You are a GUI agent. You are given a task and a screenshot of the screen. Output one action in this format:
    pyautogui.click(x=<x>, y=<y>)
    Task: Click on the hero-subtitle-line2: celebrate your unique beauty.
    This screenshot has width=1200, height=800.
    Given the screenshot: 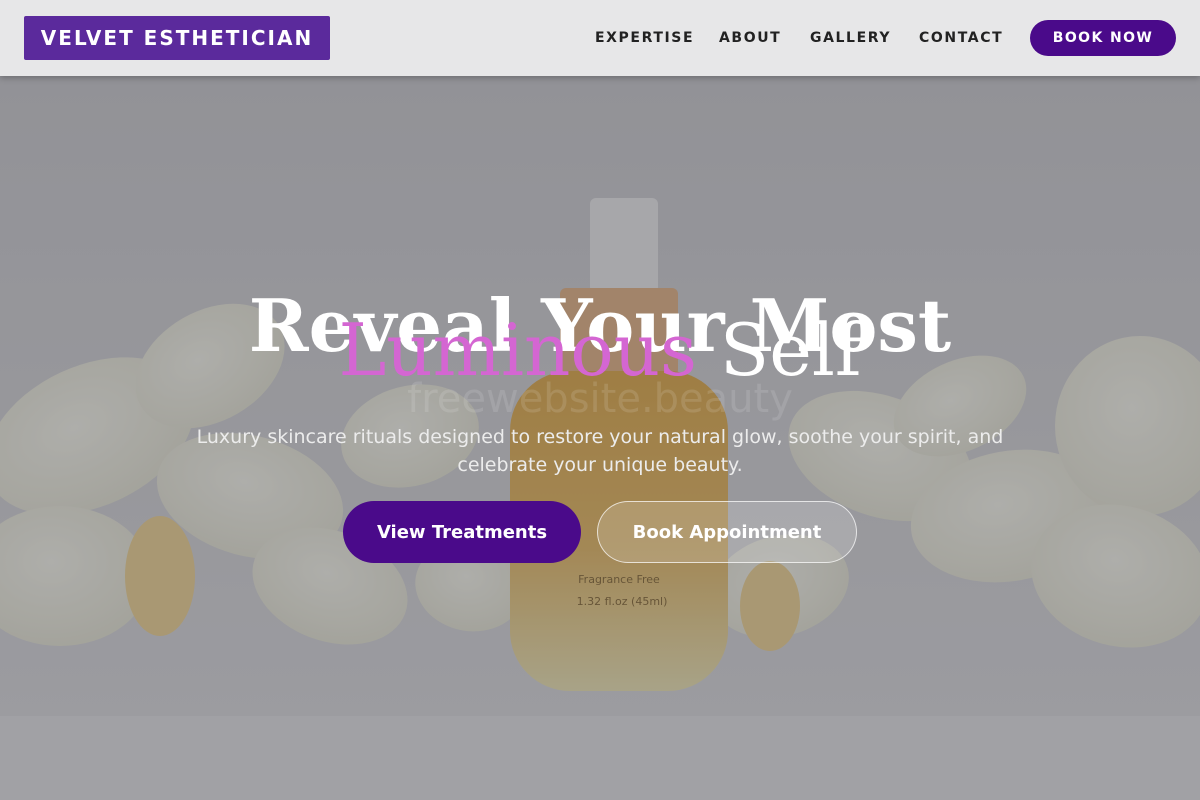 What is the action you would take?
    pyautogui.click(x=600, y=465)
    